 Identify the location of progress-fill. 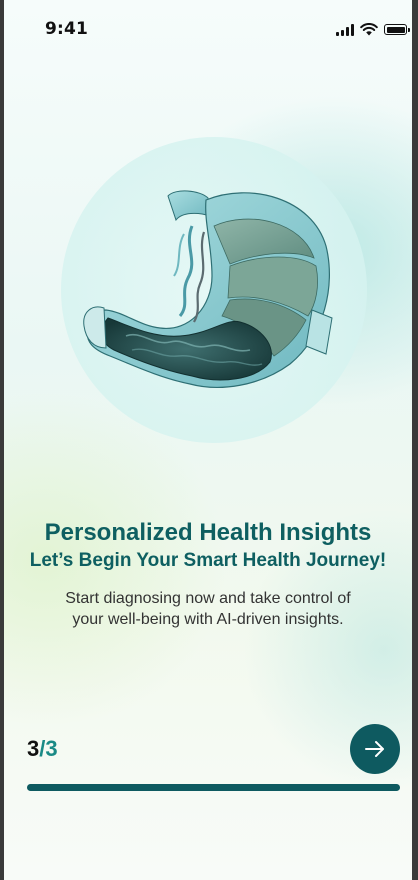
(213, 787).